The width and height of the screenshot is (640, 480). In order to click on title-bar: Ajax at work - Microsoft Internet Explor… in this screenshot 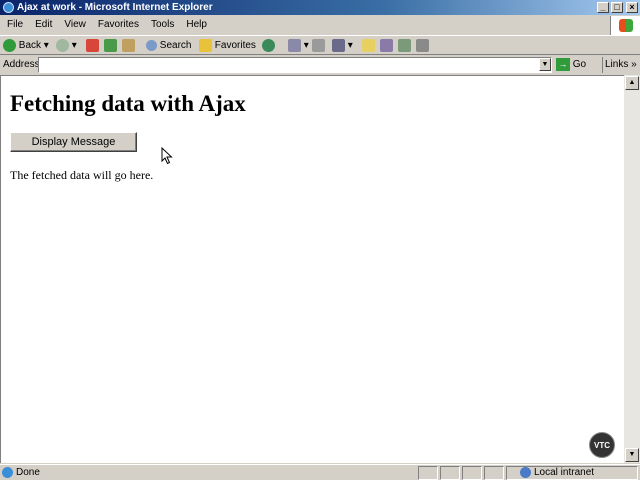, I will do `click(320, 7)`.